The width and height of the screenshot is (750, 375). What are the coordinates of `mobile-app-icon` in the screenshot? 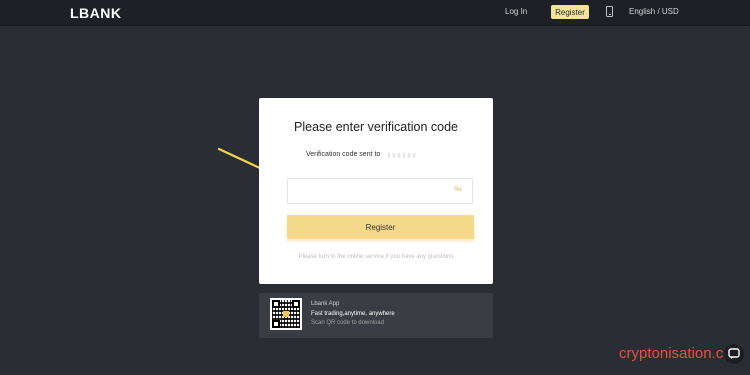 It's located at (609, 11).